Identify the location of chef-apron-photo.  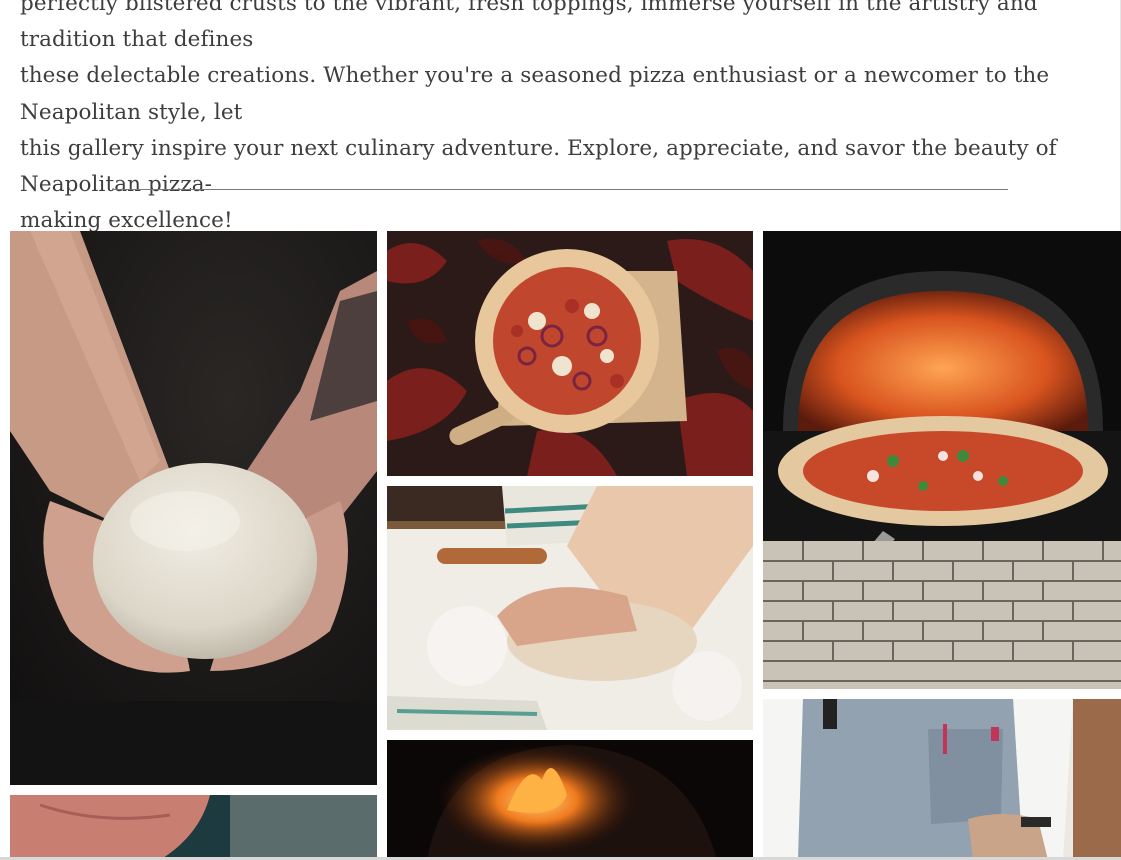
(942, 779).